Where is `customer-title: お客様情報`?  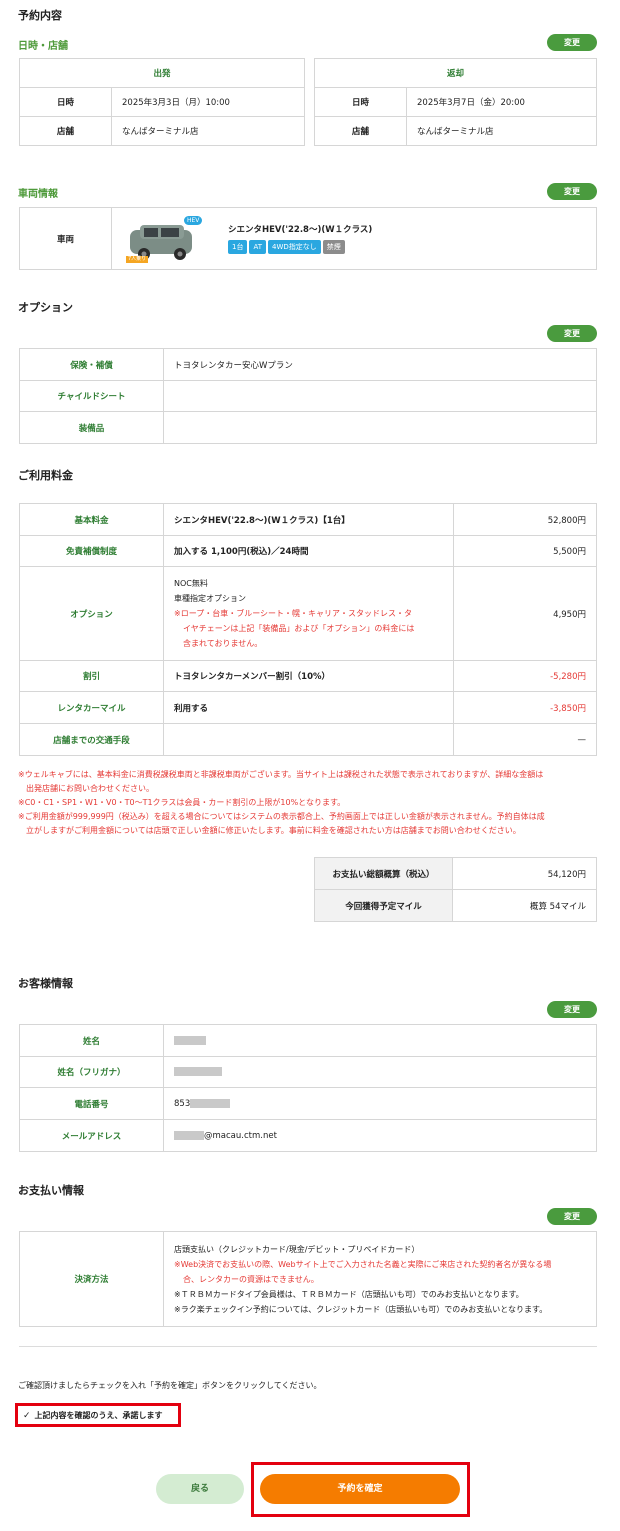
customer-title: お客様情報 is located at coordinates (45, 983).